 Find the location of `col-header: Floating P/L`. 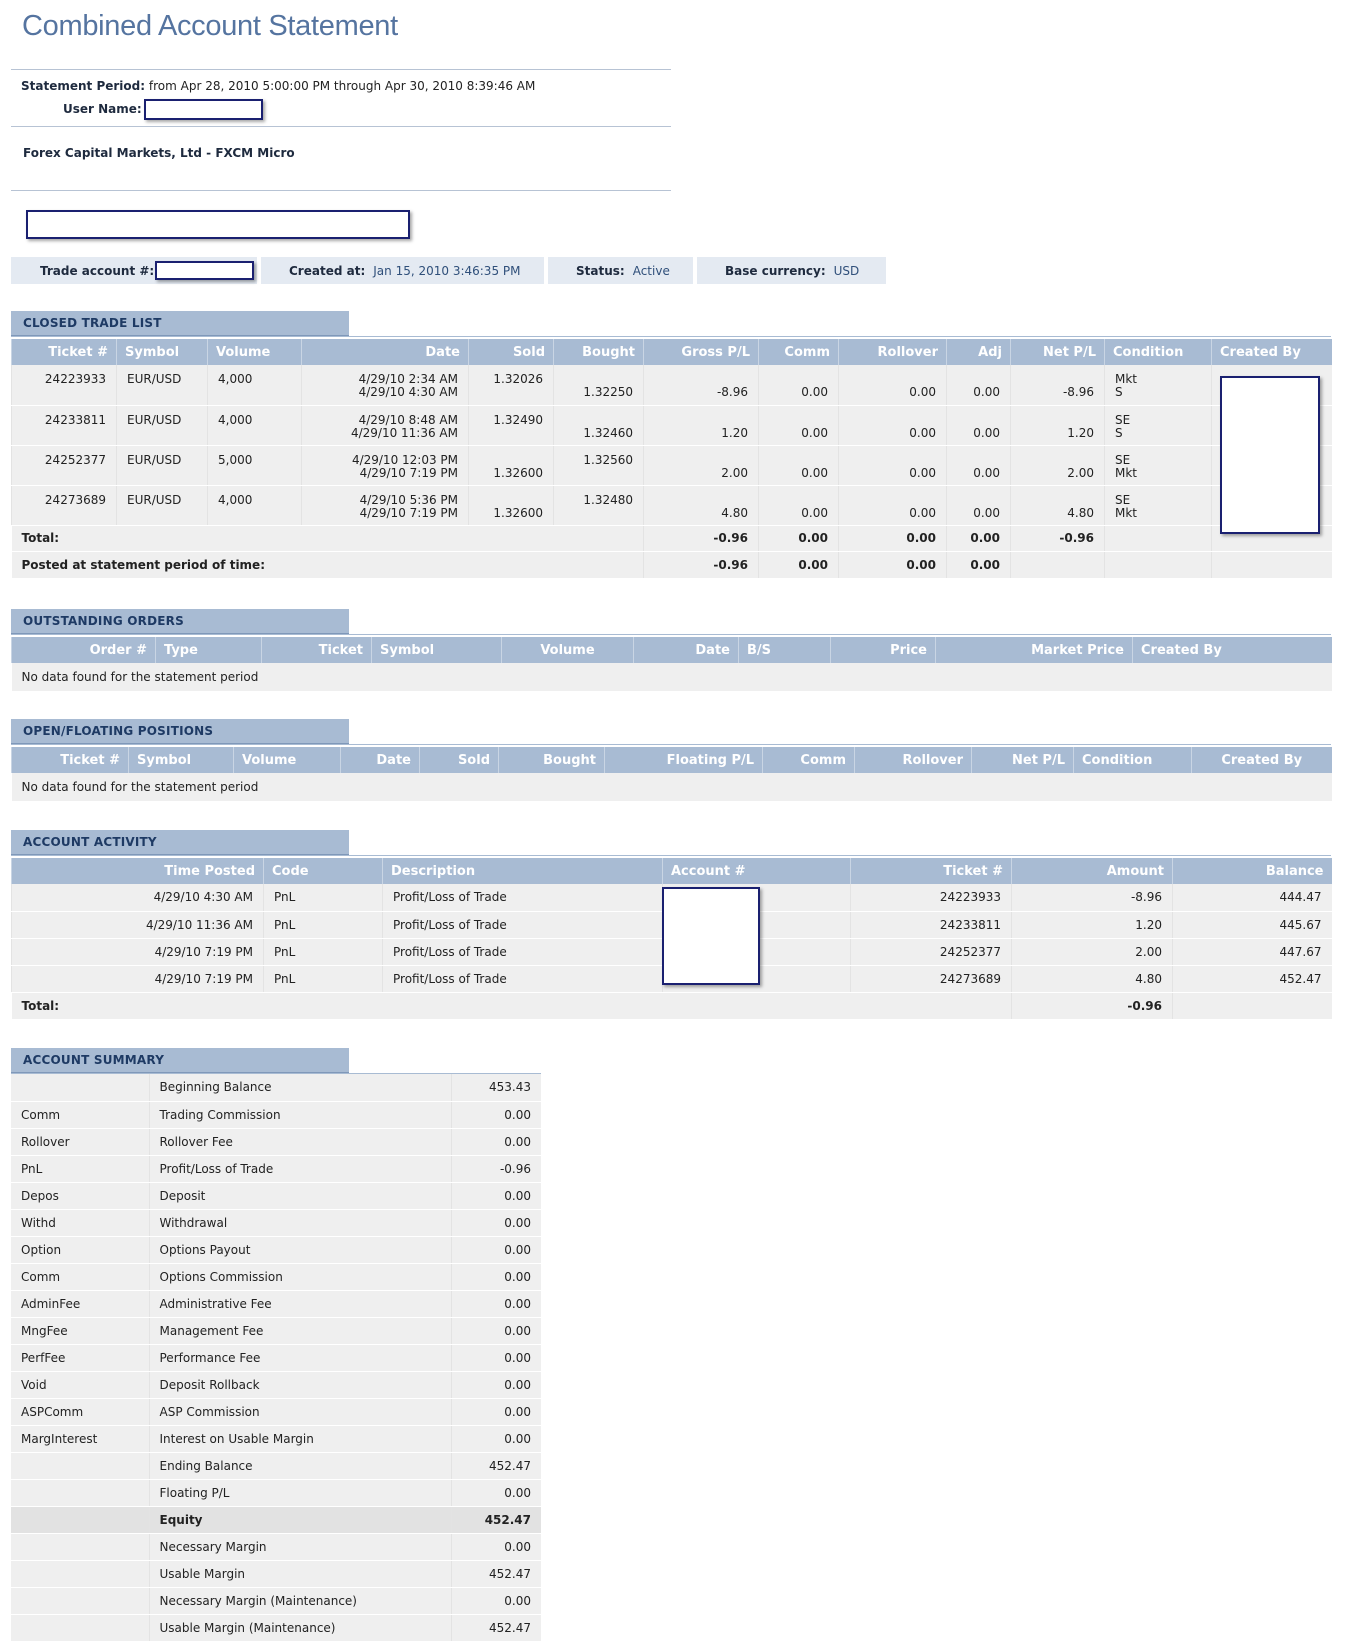

col-header: Floating P/L is located at coordinates (683, 760).